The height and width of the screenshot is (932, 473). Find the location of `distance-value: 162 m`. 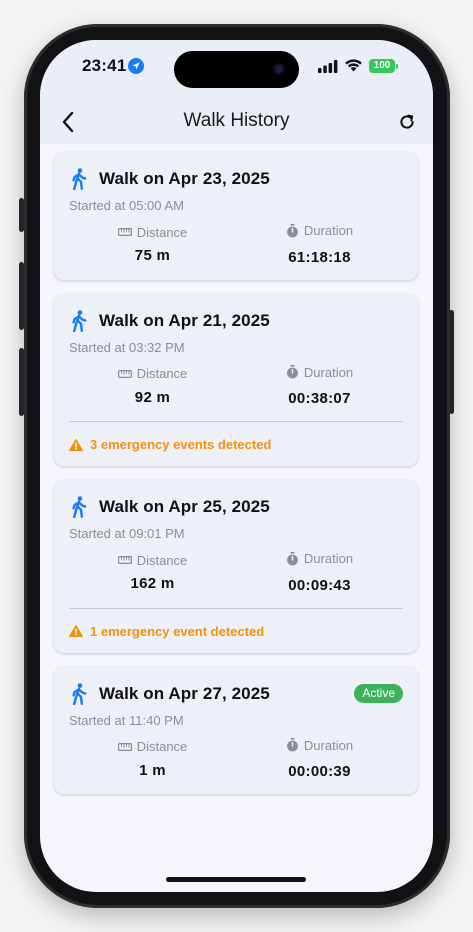

distance-value: 162 m is located at coordinates (152, 583).